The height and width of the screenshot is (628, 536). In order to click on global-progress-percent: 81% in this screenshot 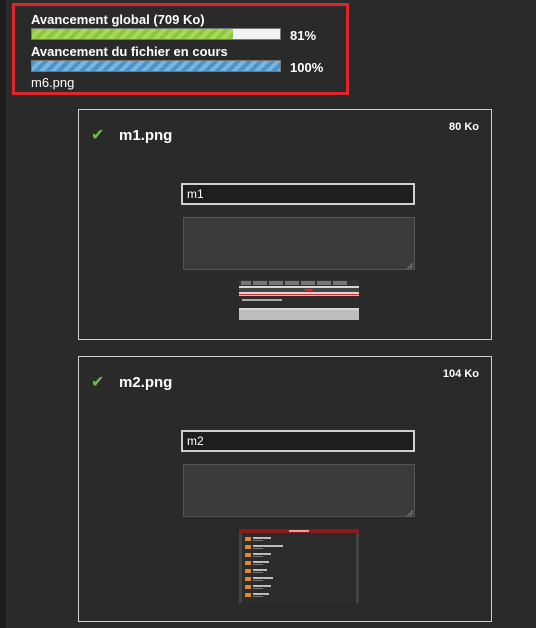, I will do `click(303, 35)`.